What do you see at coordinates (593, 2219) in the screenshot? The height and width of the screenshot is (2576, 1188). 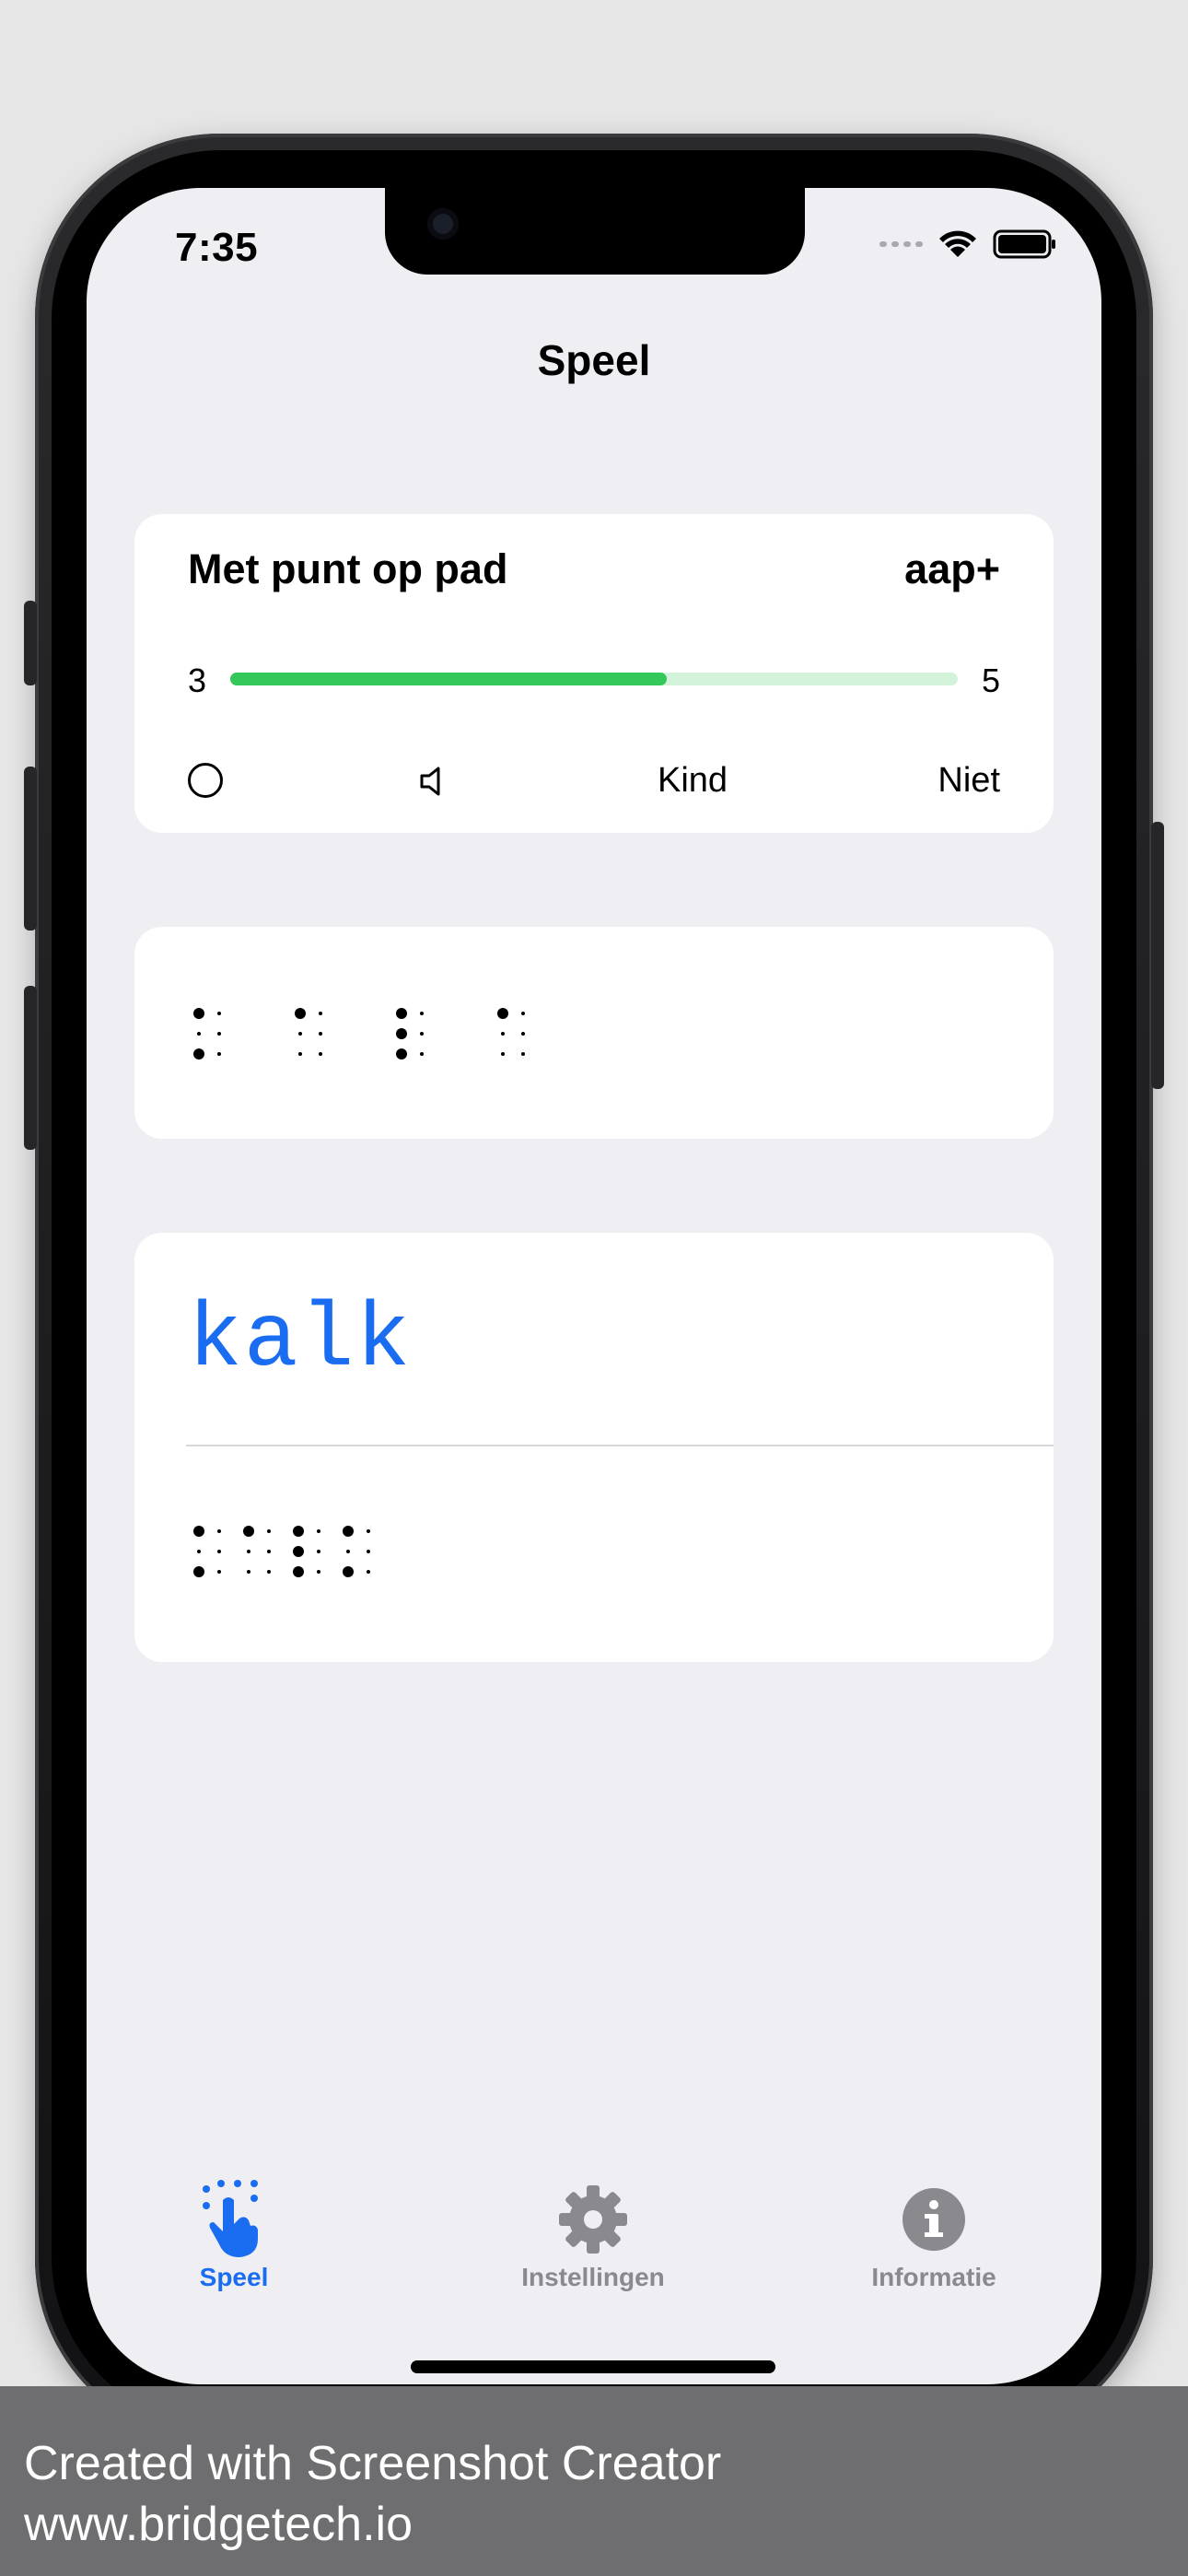 I see `gear-icon` at bounding box center [593, 2219].